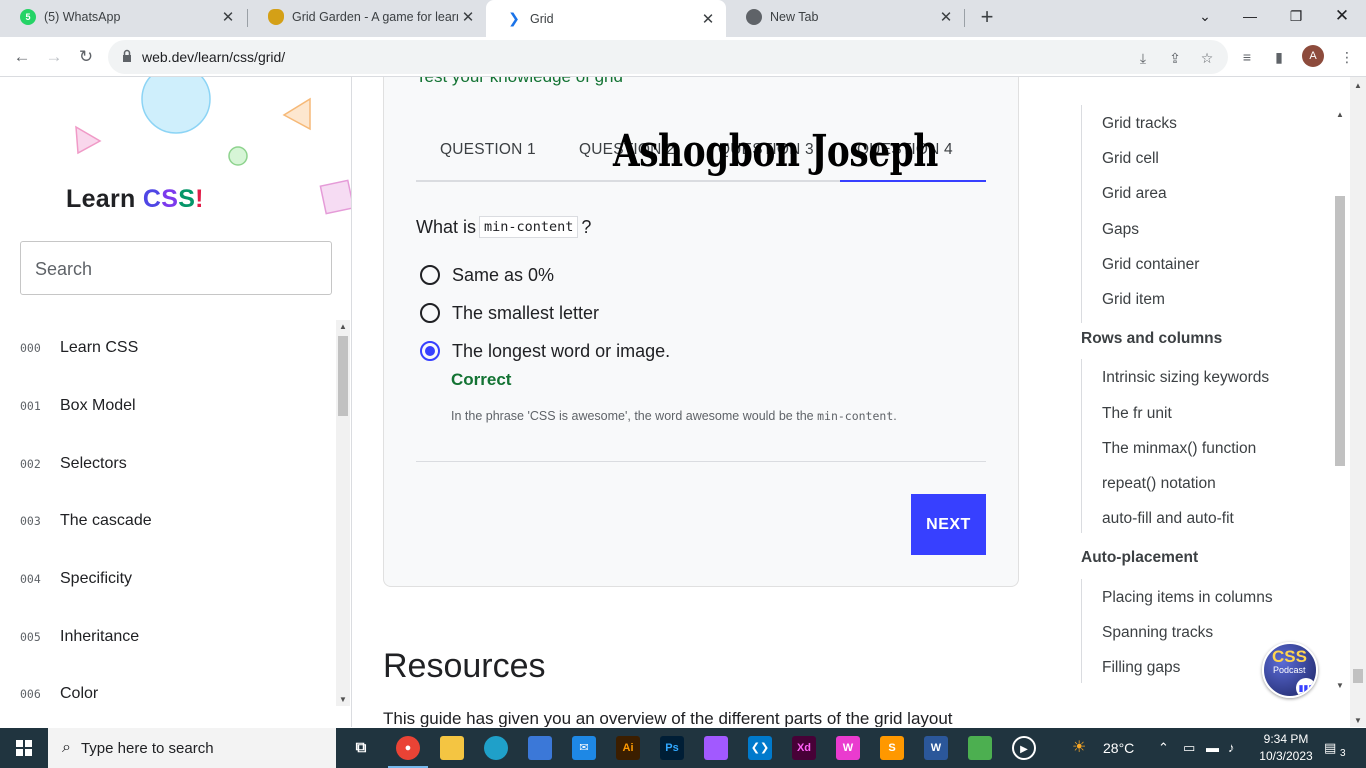  Describe the element at coordinates (1118, 748) in the screenshot. I see `weather-temperature: 28°C` at that location.